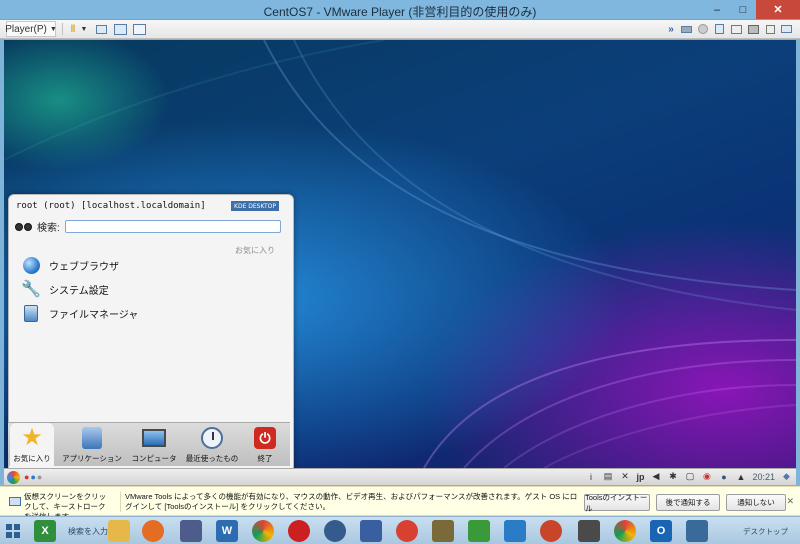 The image size is (800, 544). What do you see at coordinates (153, 531) in the screenshot?
I see `firefox-icon` at bounding box center [153, 531].